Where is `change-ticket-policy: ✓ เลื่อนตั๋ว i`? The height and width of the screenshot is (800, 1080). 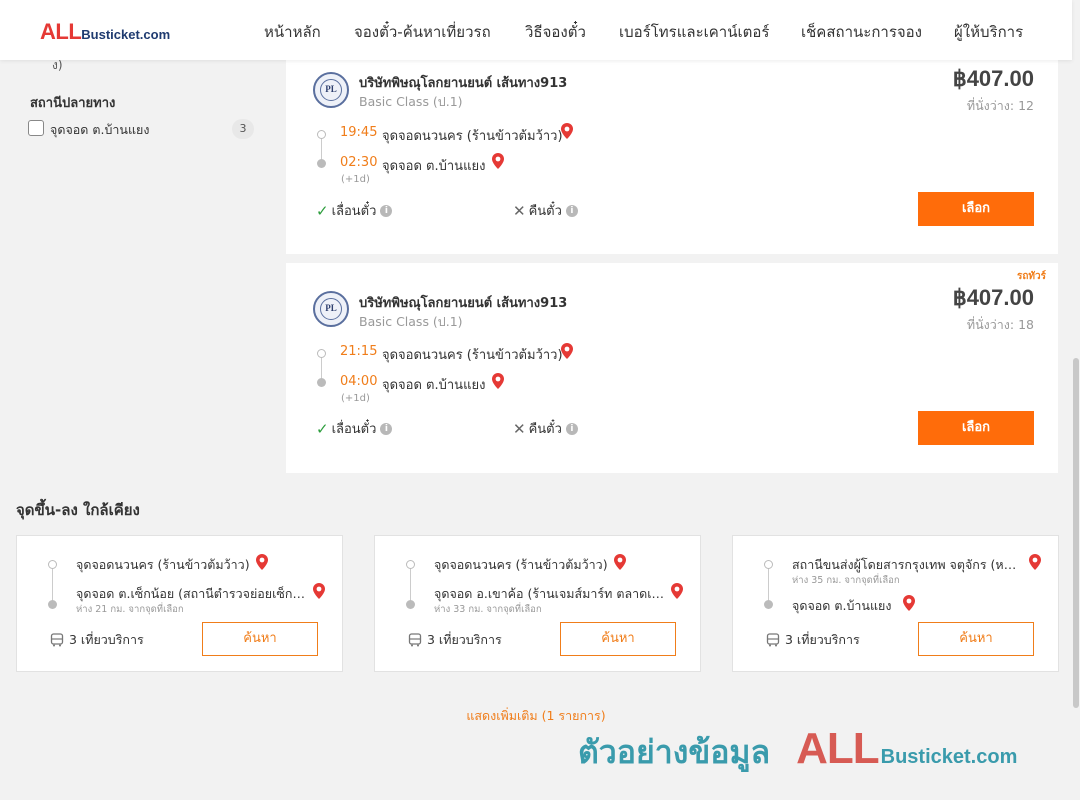
change-ticket-policy: ✓ เลื่อนตั๋ว i is located at coordinates (354, 428).